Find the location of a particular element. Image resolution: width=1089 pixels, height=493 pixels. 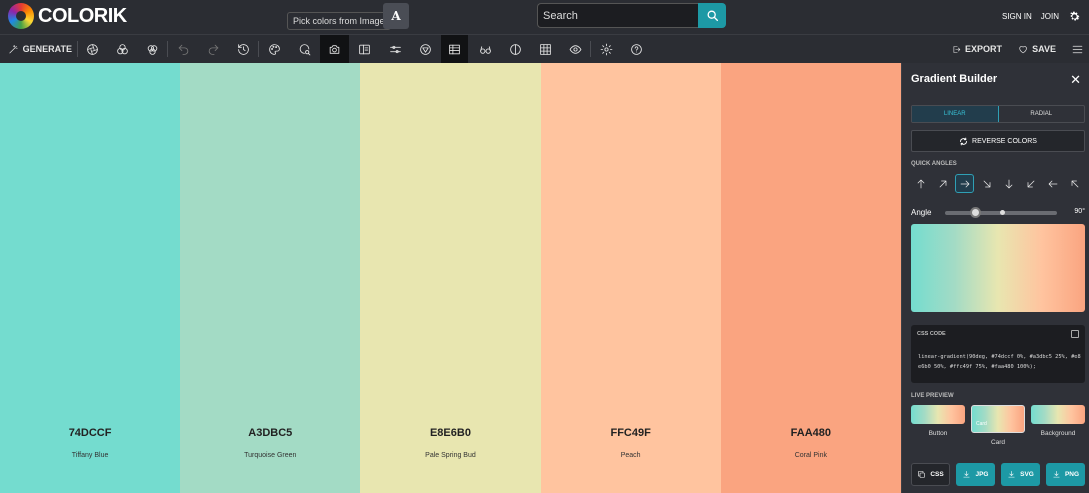

color-column: E8E6B0 Pale Spring Bud is located at coordinates (450, 278).